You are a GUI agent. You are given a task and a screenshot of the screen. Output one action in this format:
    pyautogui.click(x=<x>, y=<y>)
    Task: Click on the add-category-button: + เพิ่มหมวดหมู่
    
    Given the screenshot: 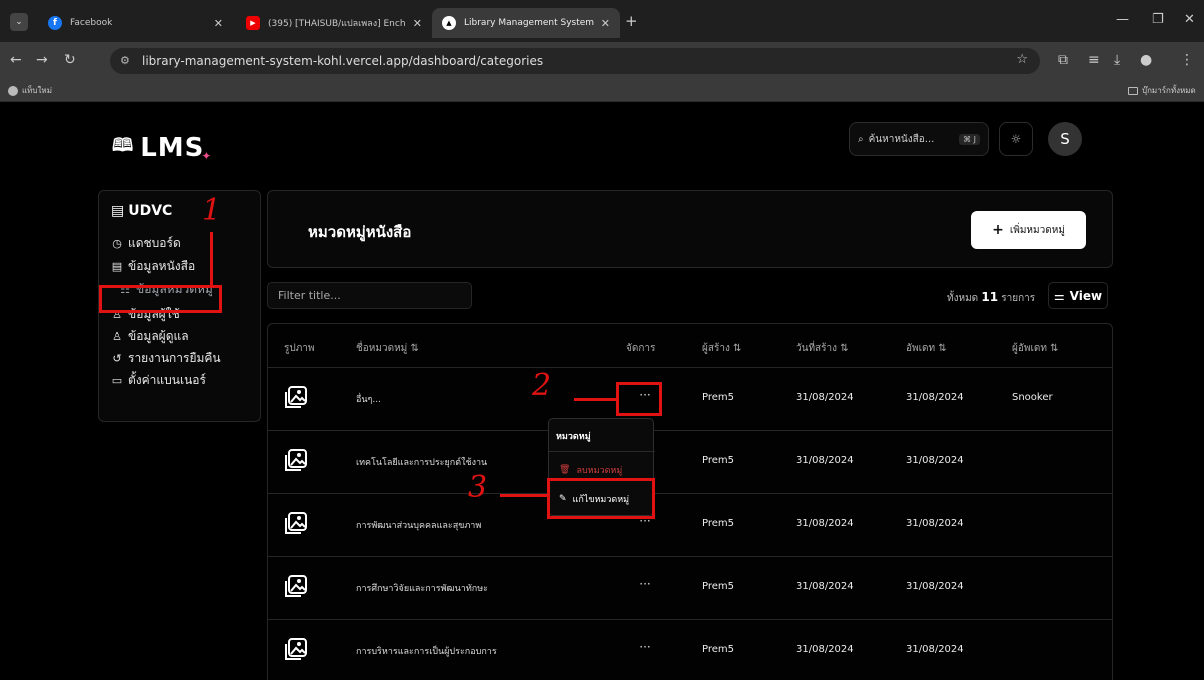 What is the action you would take?
    pyautogui.click(x=1028, y=230)
    